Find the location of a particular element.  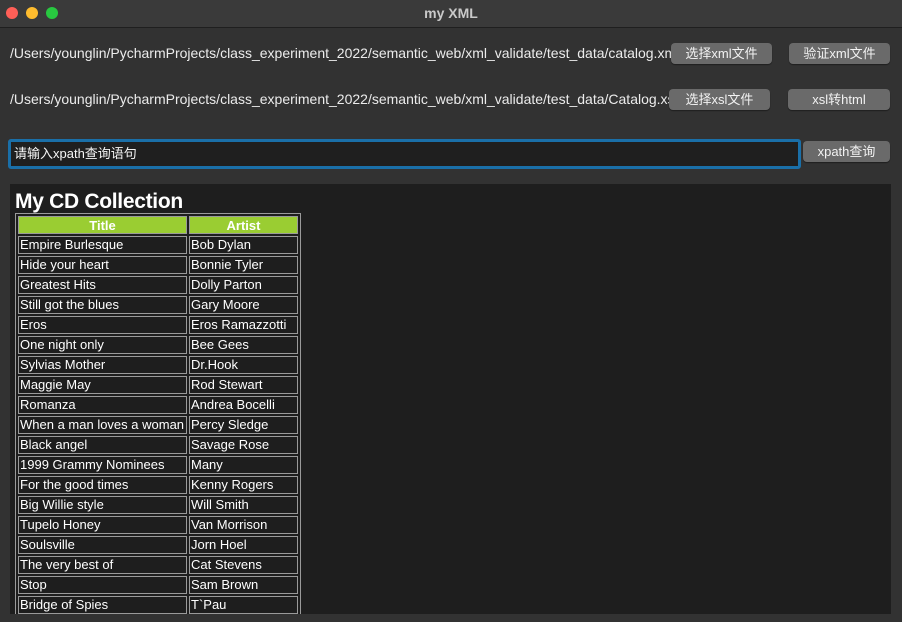

cell-title: Big Willie style is located at coordinates (102, 505).